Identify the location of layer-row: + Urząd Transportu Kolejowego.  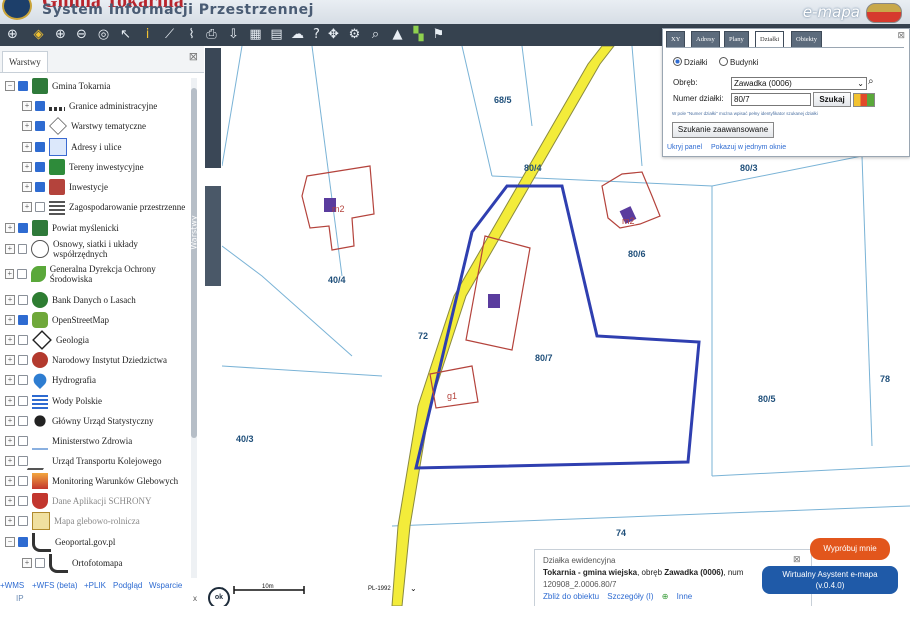
(97, 461).